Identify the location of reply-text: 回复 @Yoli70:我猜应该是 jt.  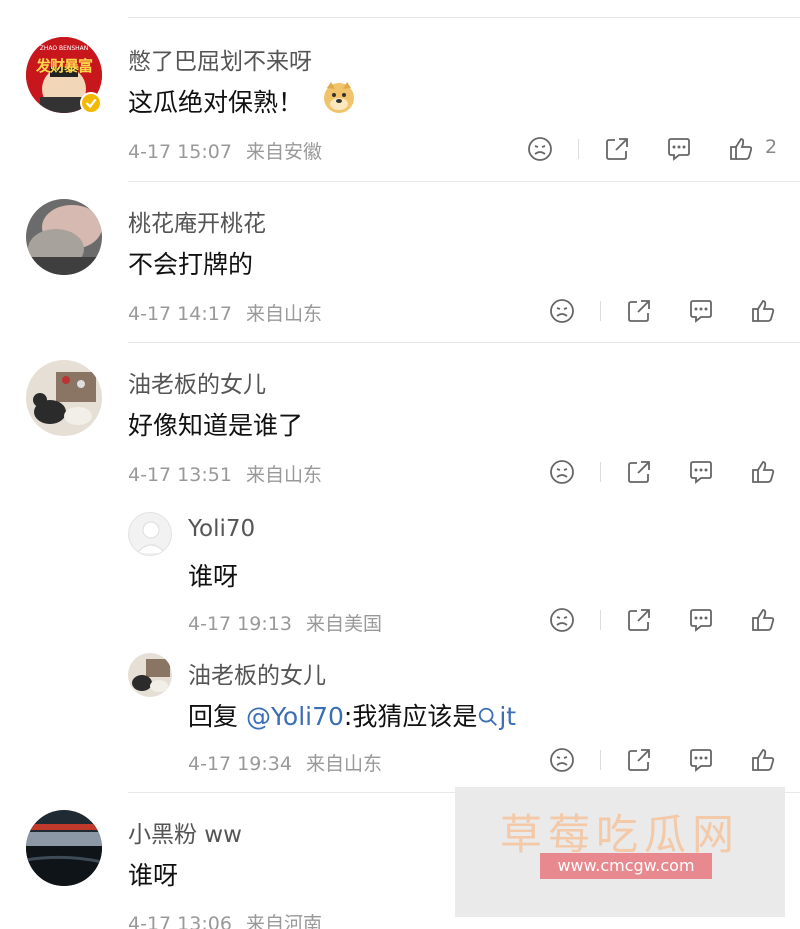
(352, 715).